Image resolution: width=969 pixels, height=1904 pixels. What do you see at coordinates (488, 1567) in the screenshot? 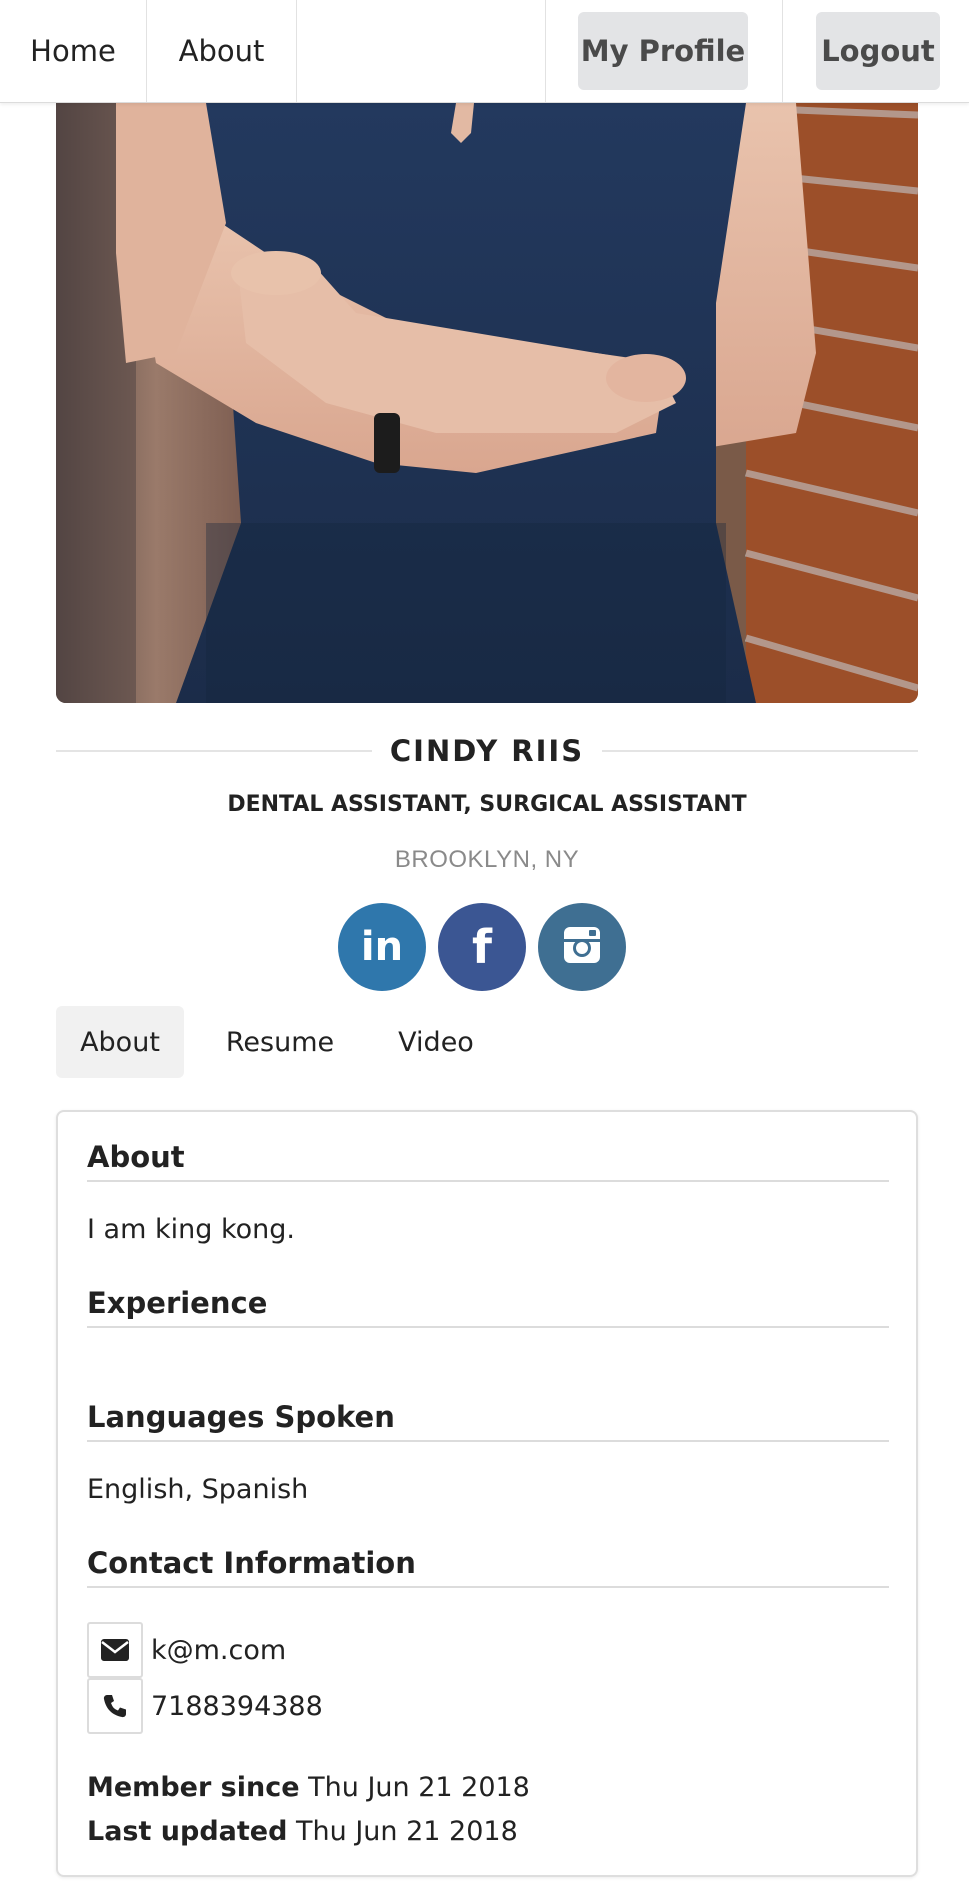
I see `contact-heading: Contact Information` at bounding box center [488, 1567].